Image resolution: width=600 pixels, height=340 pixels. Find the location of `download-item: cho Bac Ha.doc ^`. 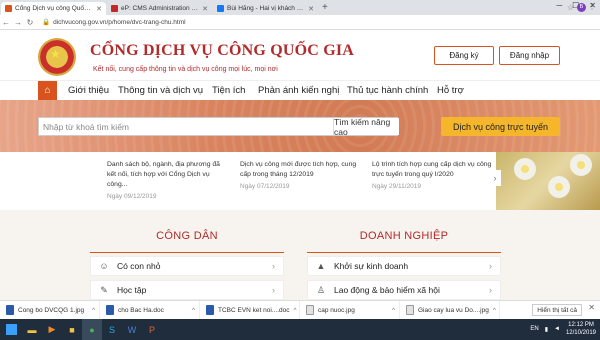

download-item: cho Bac Ha.doc ^ is located at coordinates (150, 310).